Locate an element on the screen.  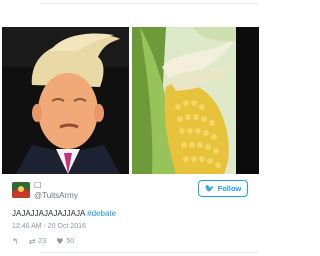
twitter-bird-icon: 🐦 is located at coordinates (209, 188).